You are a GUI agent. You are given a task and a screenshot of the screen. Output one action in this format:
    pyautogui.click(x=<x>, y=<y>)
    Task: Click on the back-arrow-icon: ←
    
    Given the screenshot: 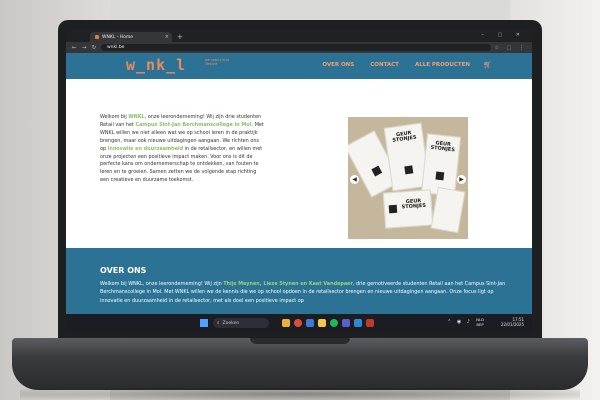 What is the action you would take?
    pyautogui.click(x=74, y=48)
    